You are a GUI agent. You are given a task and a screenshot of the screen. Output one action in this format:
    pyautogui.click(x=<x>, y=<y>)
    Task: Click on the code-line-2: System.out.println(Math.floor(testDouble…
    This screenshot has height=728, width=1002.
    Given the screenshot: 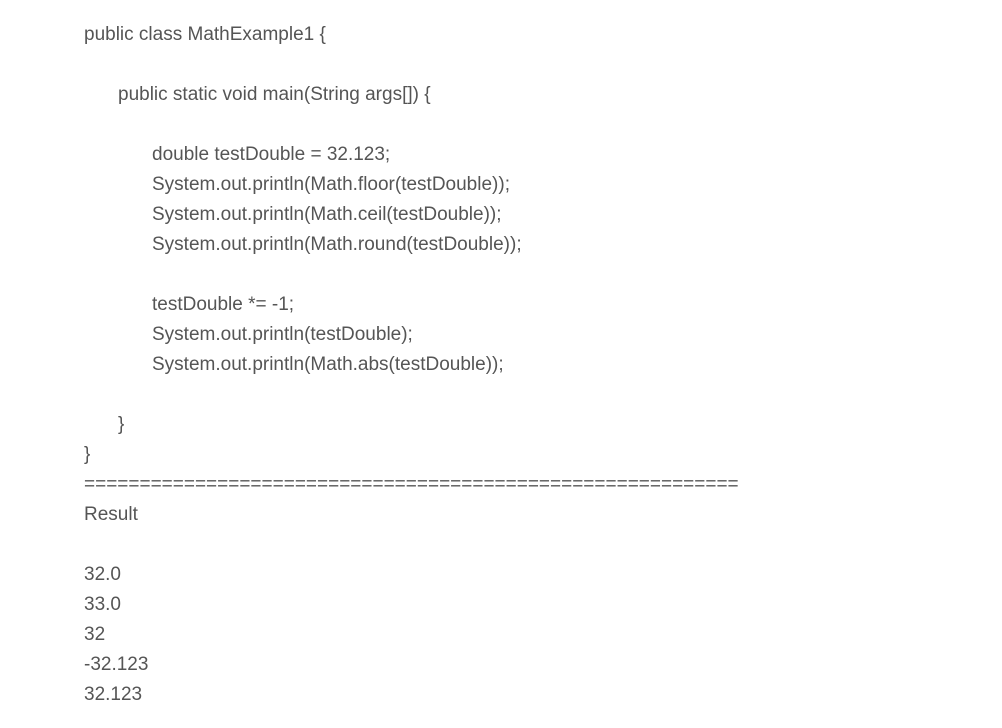 What is the action you would take?
    pyautogui.click(x=331, y=184)
    